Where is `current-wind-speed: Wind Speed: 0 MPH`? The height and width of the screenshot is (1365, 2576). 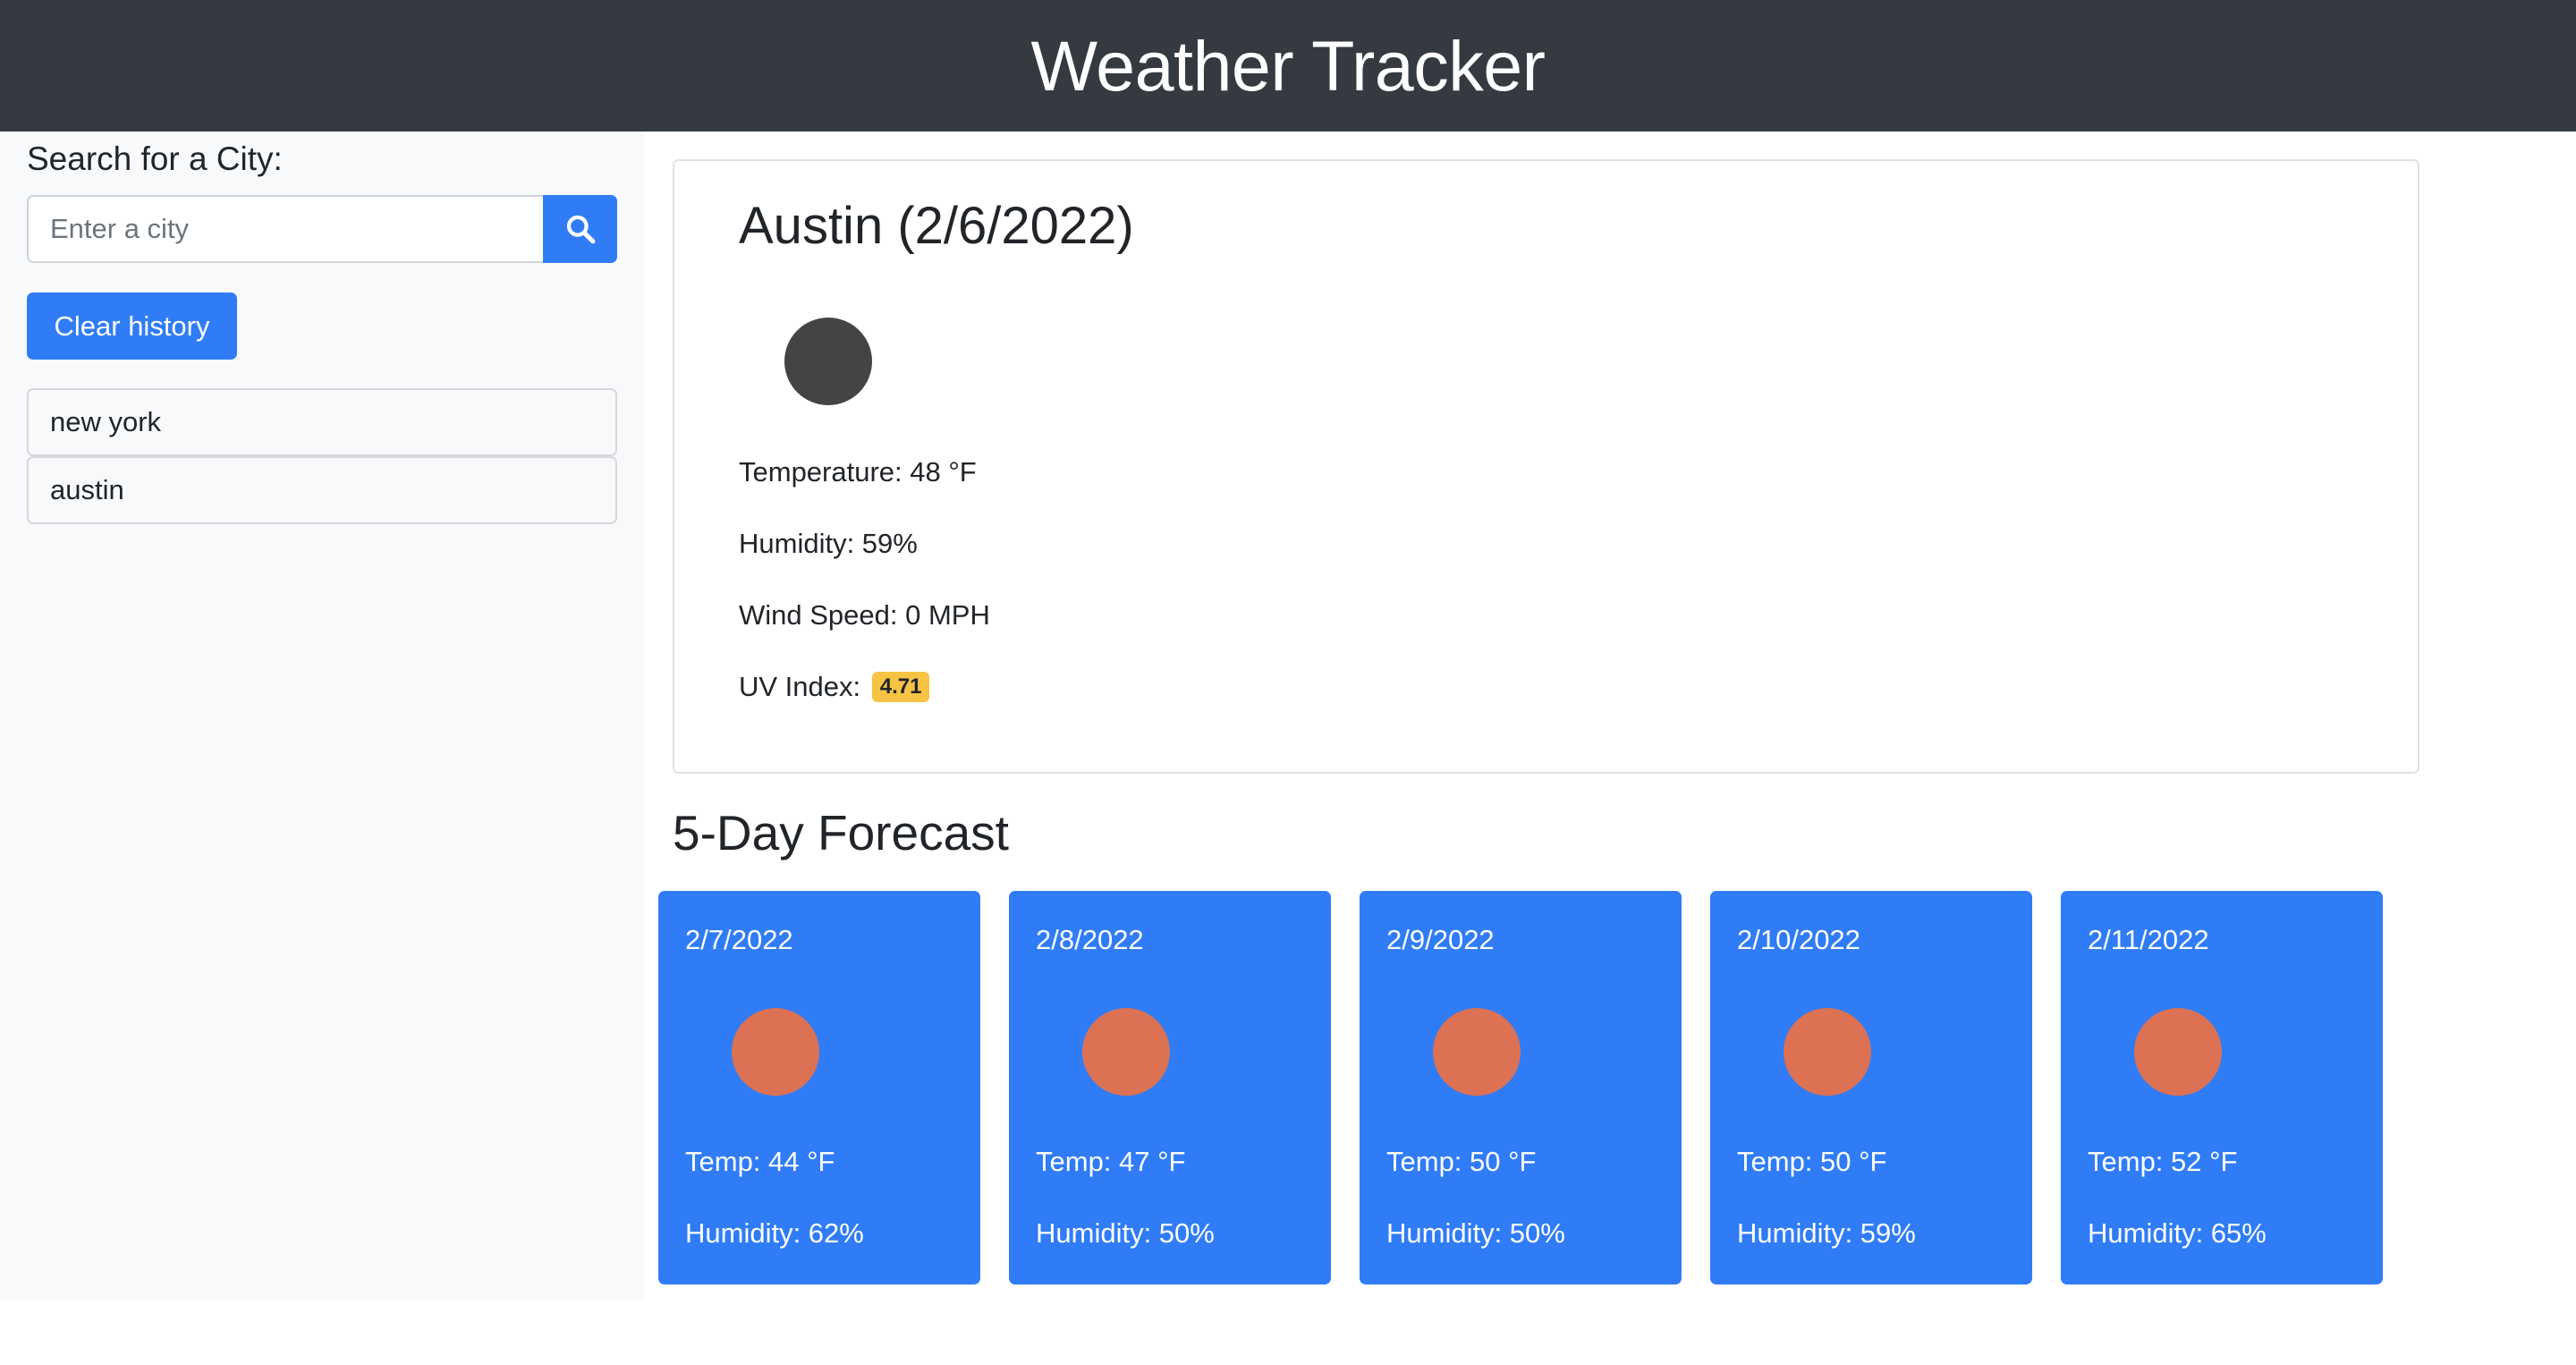 current-wind-speed: Wind Speed: 0 MPH is located at coordinates (864, 615).